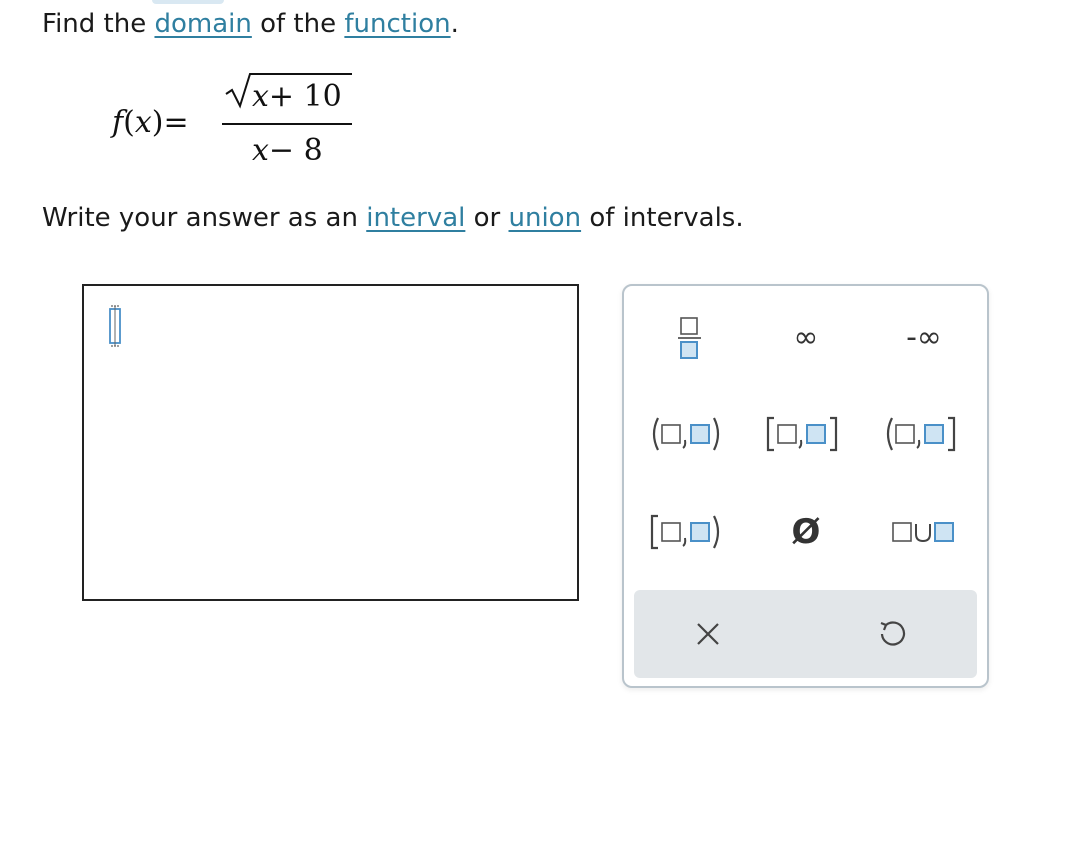  Describe the element at coordinates (143, 122) in the screenshot. I see `formula-x: x` at that location.